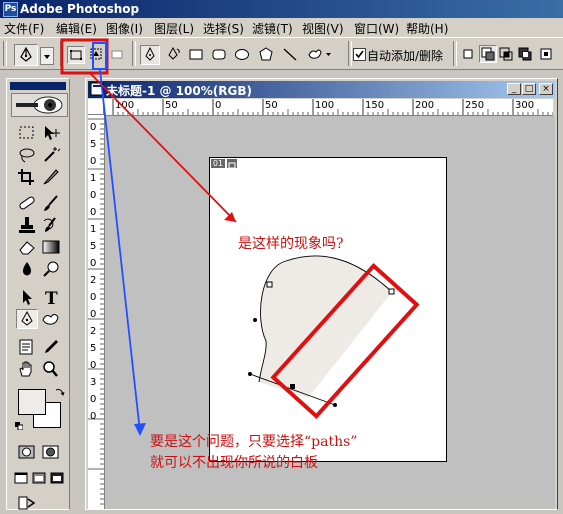  Describe the element at coordinates (291, 244) in the screenshot. I see `question-annotation: 是这样的现象吗?` at that location.